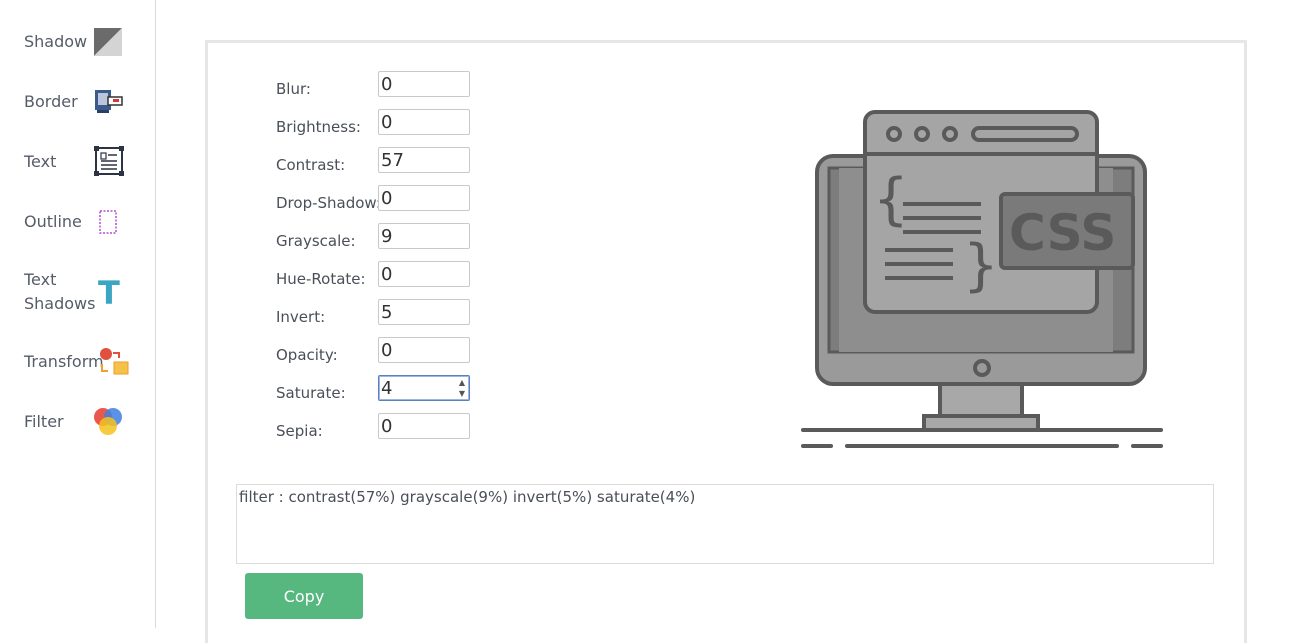 This screenshot has width=1294, height=643. I want to click on saturate-label: Saturate:, so click(311, 393).